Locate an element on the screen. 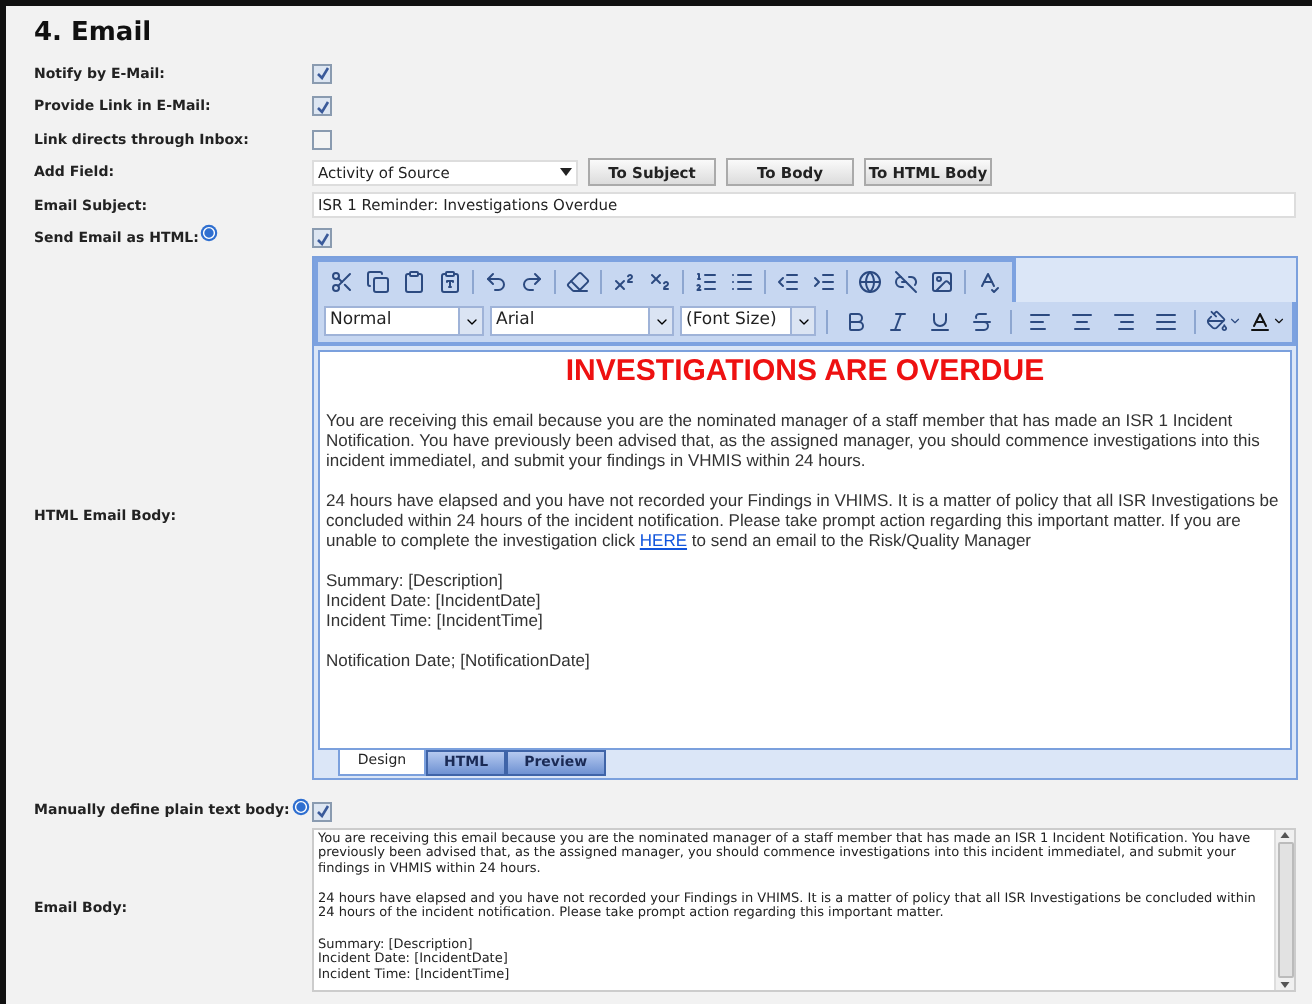 The width and height of the screenshot is (1312, 1004). outdent-icon is located at coordinates (788, 281).